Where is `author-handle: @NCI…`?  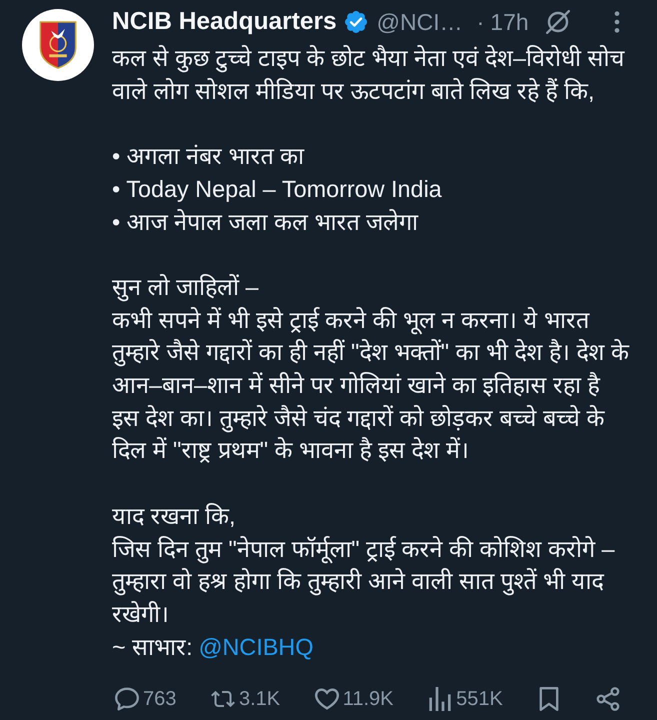 author-handle: @NCI… is located at coordinates (419, 22).